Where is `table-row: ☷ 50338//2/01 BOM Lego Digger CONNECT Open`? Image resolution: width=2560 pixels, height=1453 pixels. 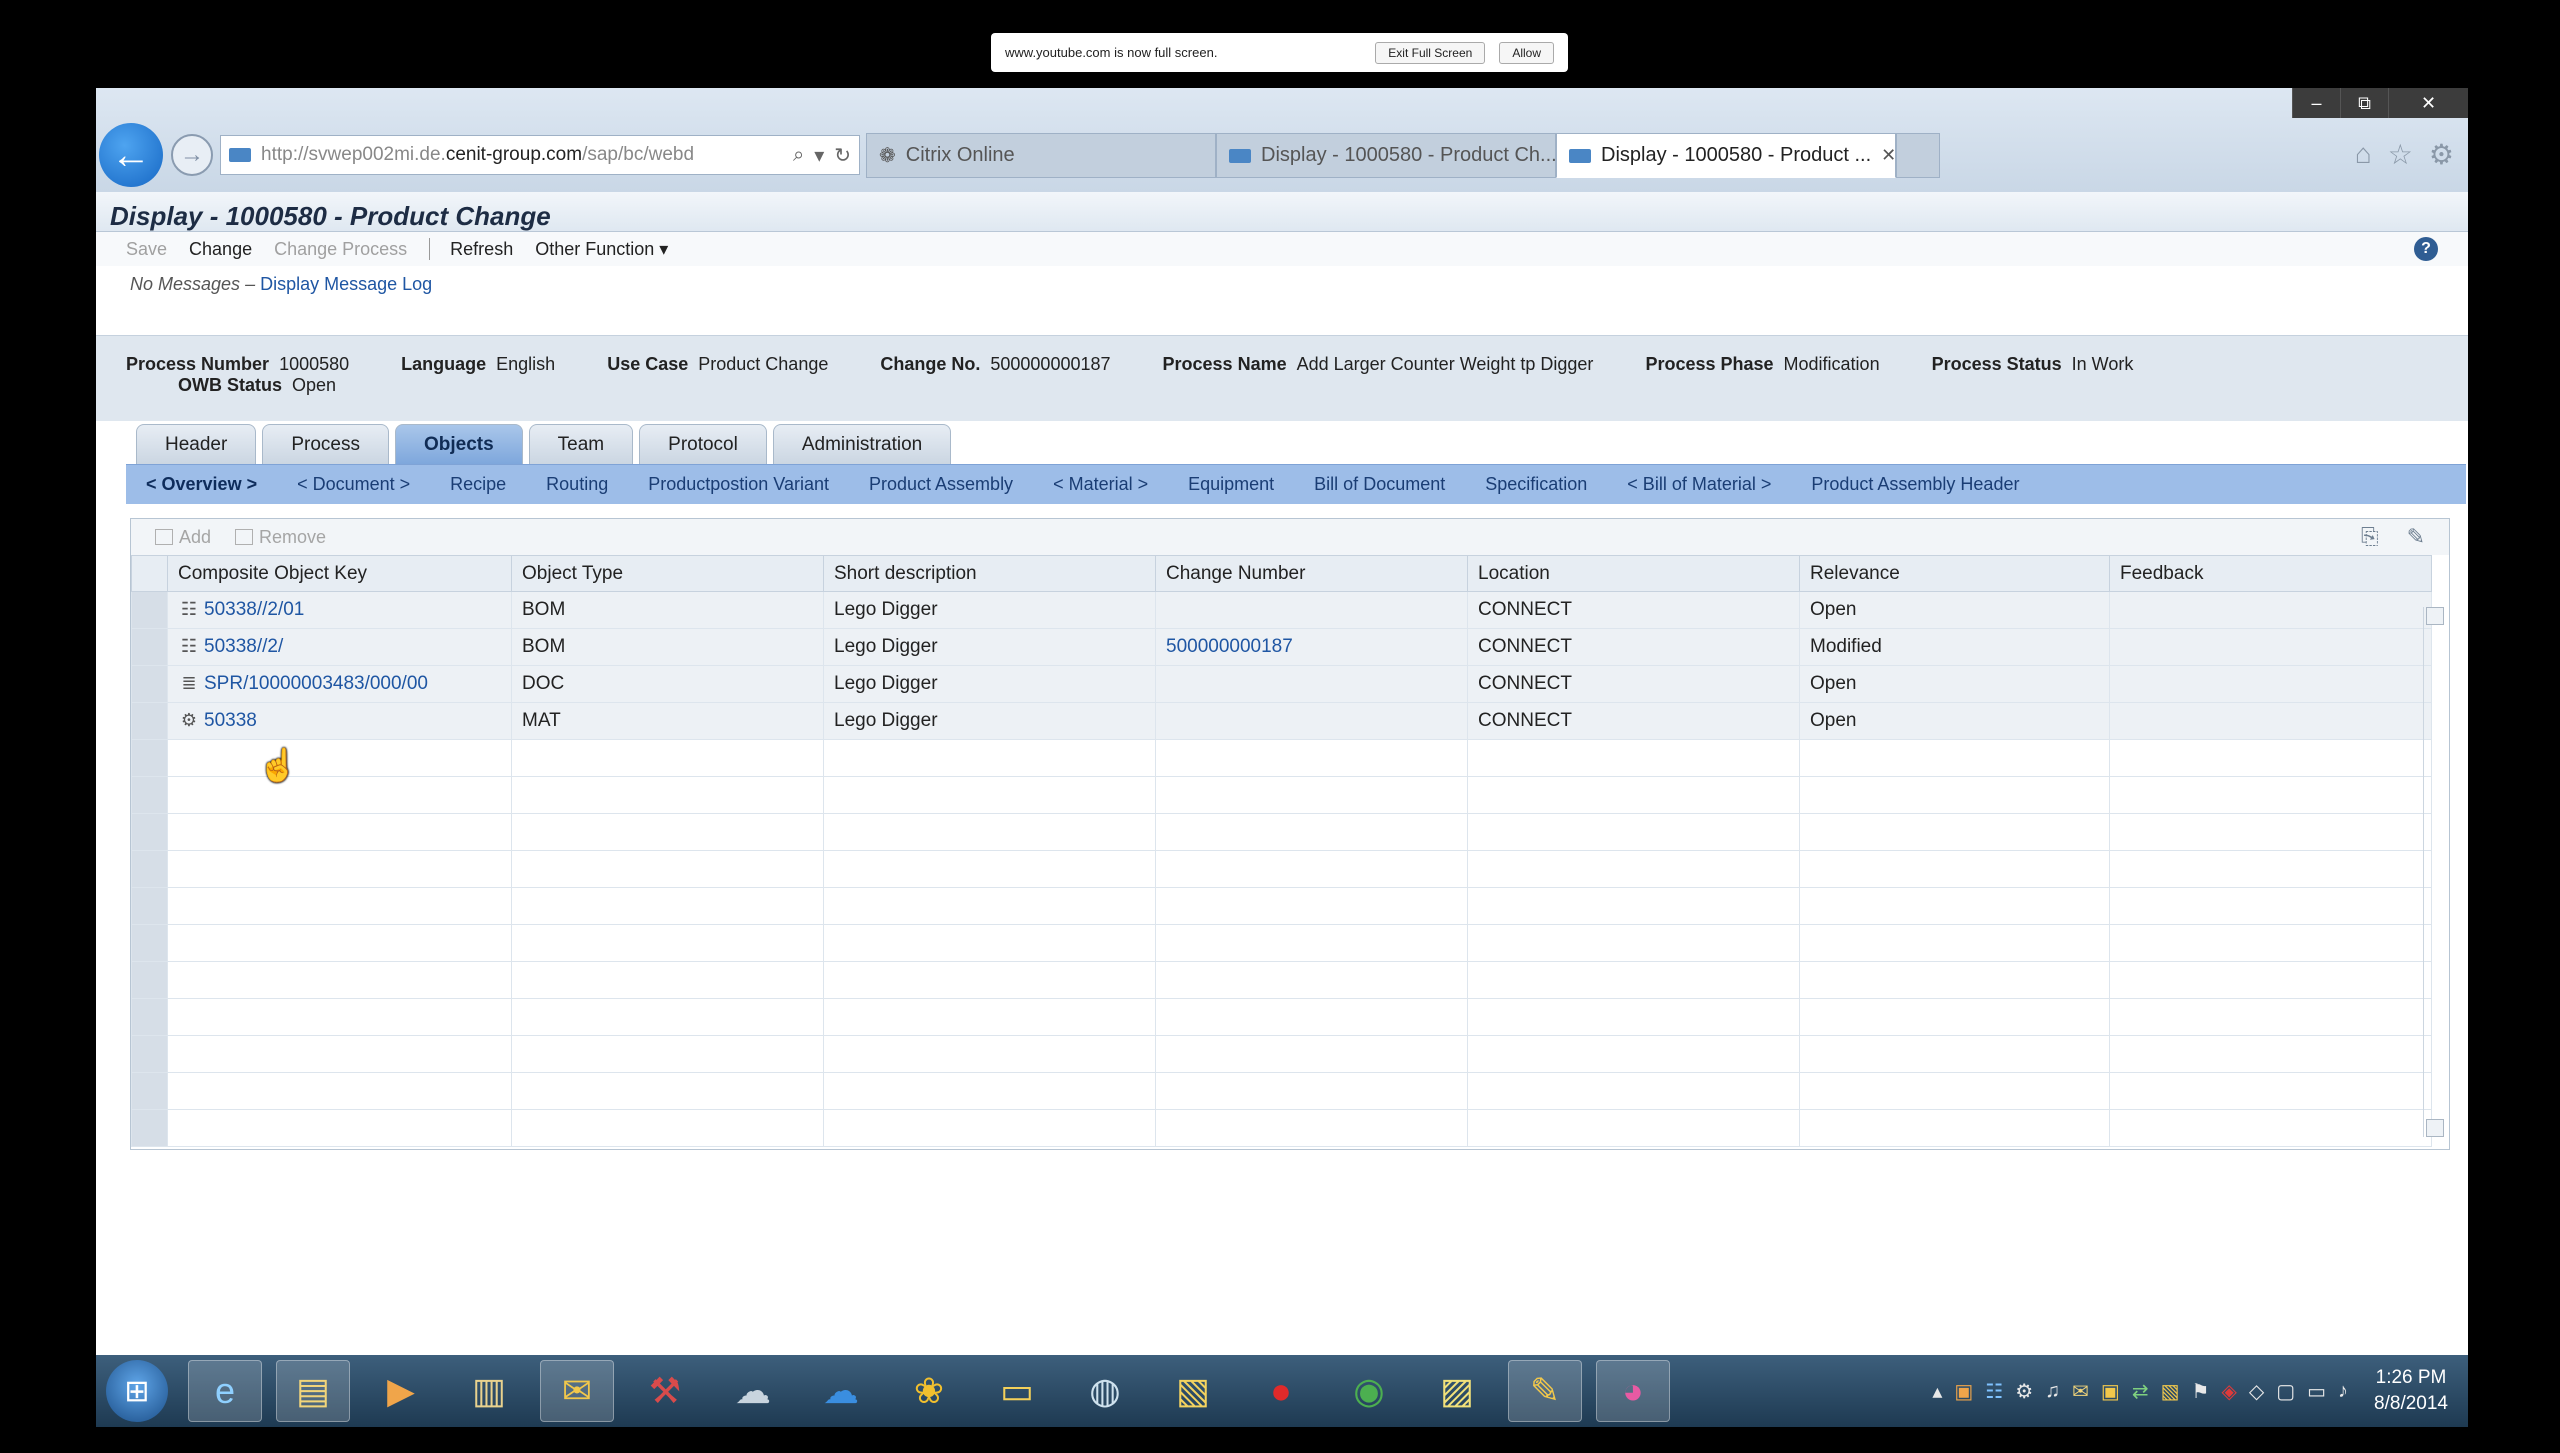 table-row: ☷ 50338//2/01 BOM Lego Digger CONNECT Open is located at coordinates (1281, 610).